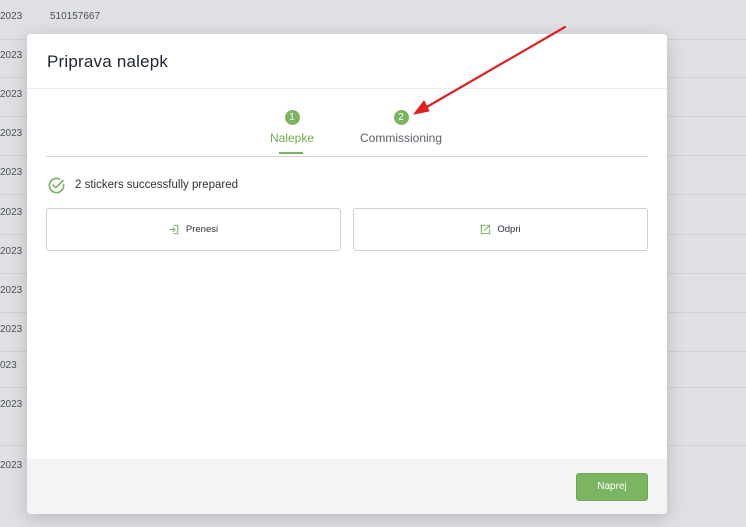 The width and height of the screenshot is (746, 527). Describe the element at coordinates (509, 229) in the screenshot. I see `open-button-label: Odpri` at that location.